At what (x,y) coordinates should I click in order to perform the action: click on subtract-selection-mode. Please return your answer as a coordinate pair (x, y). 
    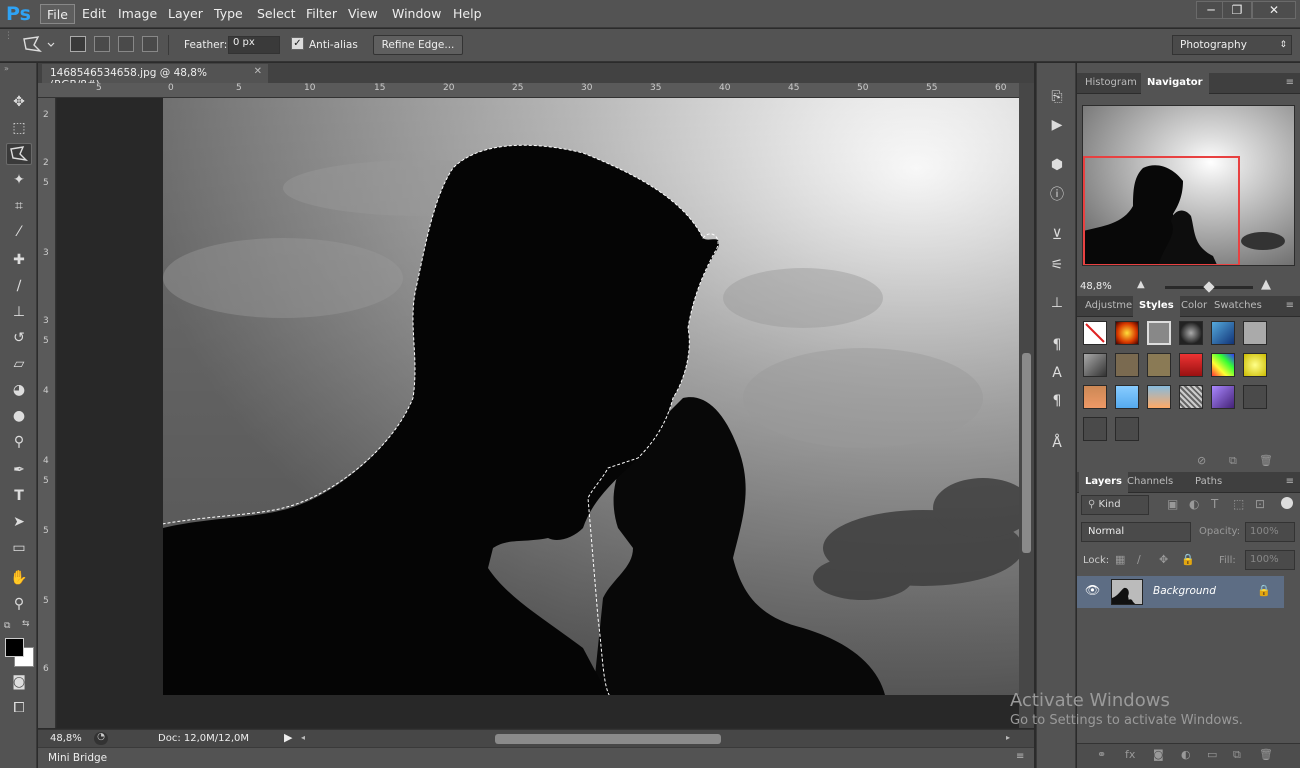
    Looking at the image, I should click on (126, 44).